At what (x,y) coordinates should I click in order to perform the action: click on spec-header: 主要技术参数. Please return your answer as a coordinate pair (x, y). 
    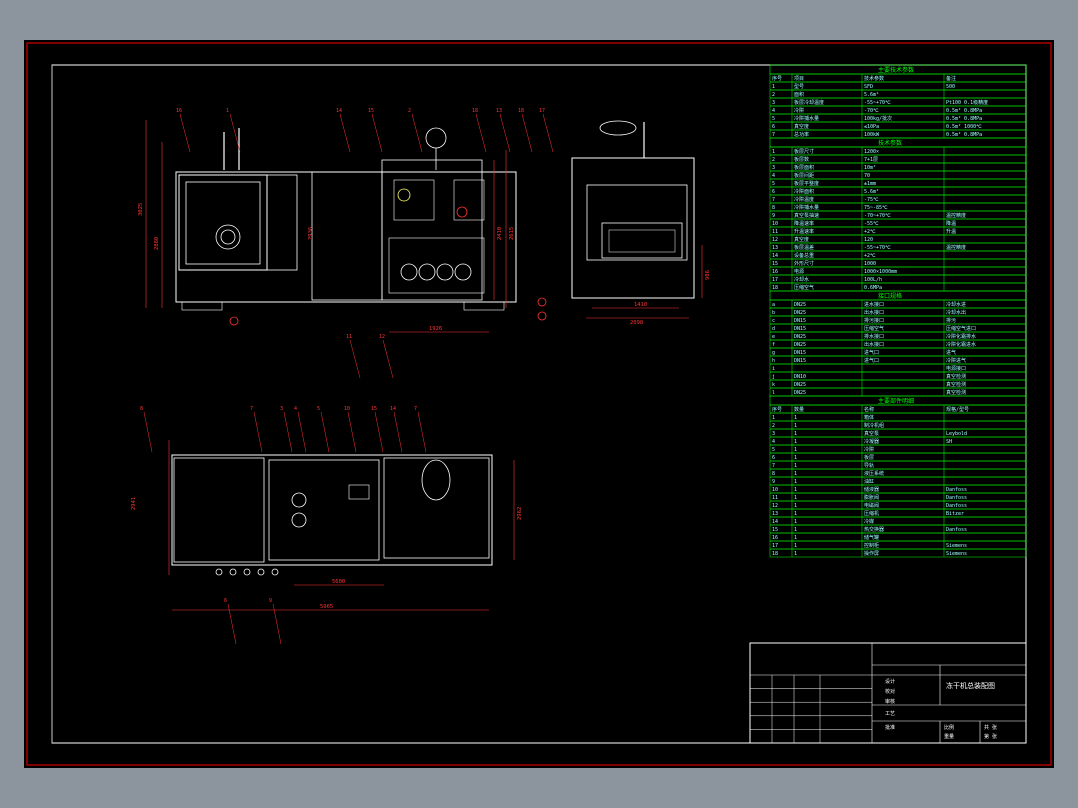
    Looking at the image, I should click on (896, 70).